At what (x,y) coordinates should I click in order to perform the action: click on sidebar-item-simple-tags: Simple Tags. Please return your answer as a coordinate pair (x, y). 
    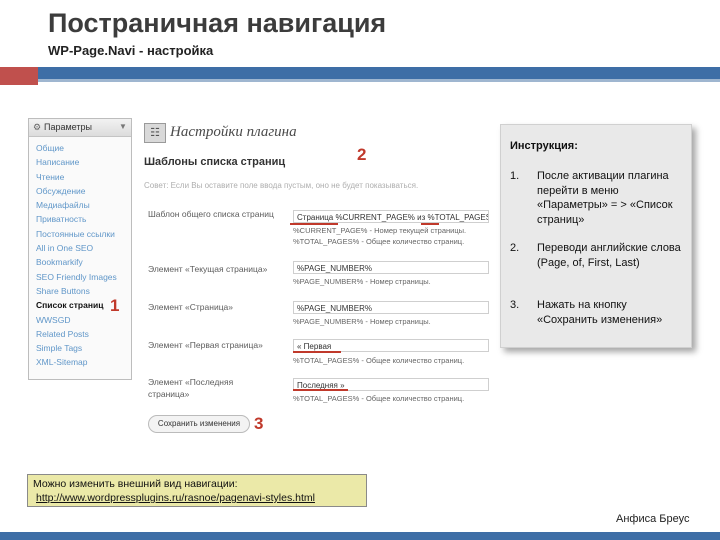
    Looking at the image, I should click on (76, 348).